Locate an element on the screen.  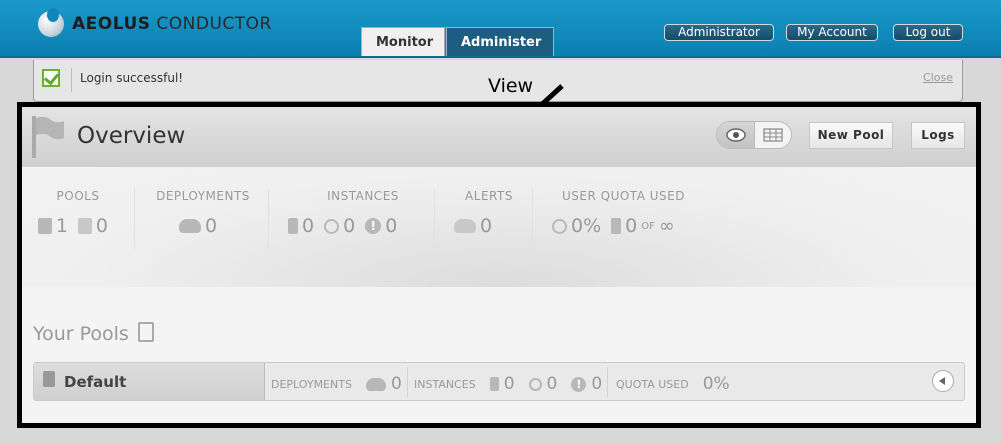
stat-instances-pending: 0 is located at coordinates (349, 226).